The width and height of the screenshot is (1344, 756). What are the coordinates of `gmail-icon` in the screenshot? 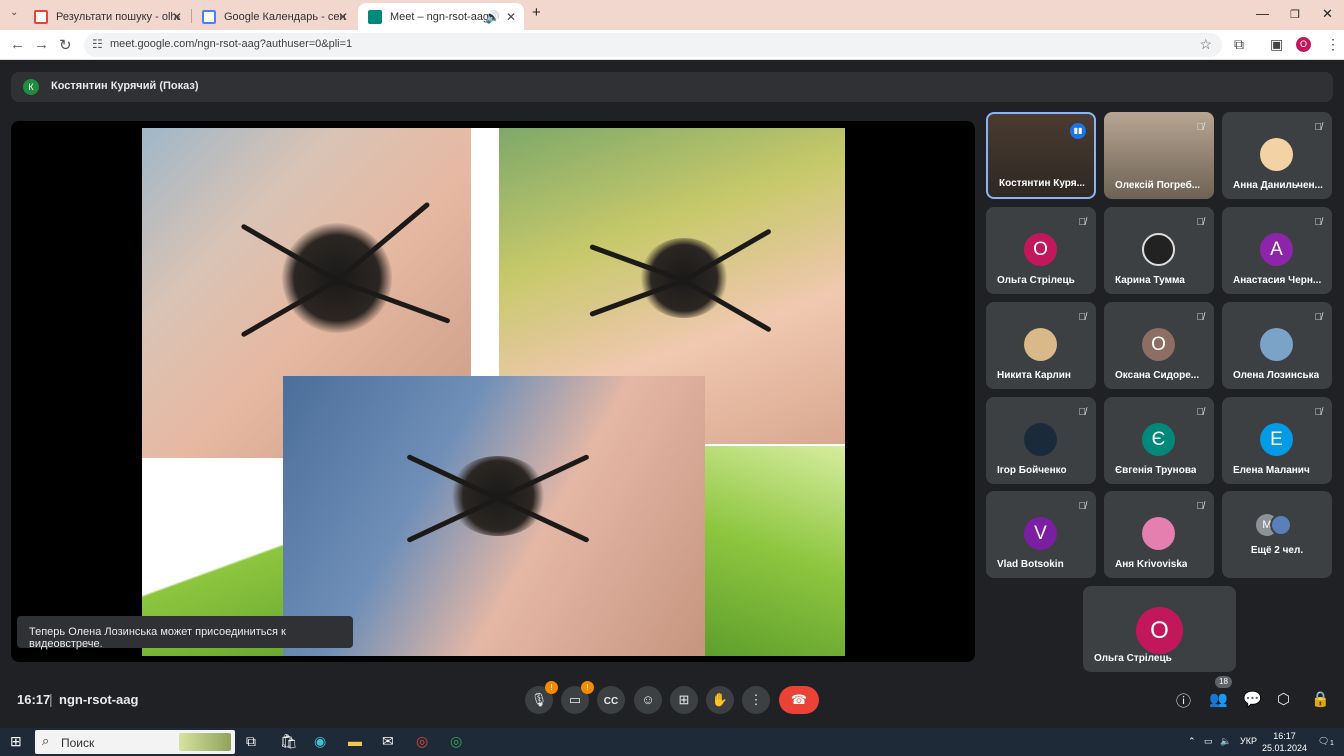 It's located at (41, 16).